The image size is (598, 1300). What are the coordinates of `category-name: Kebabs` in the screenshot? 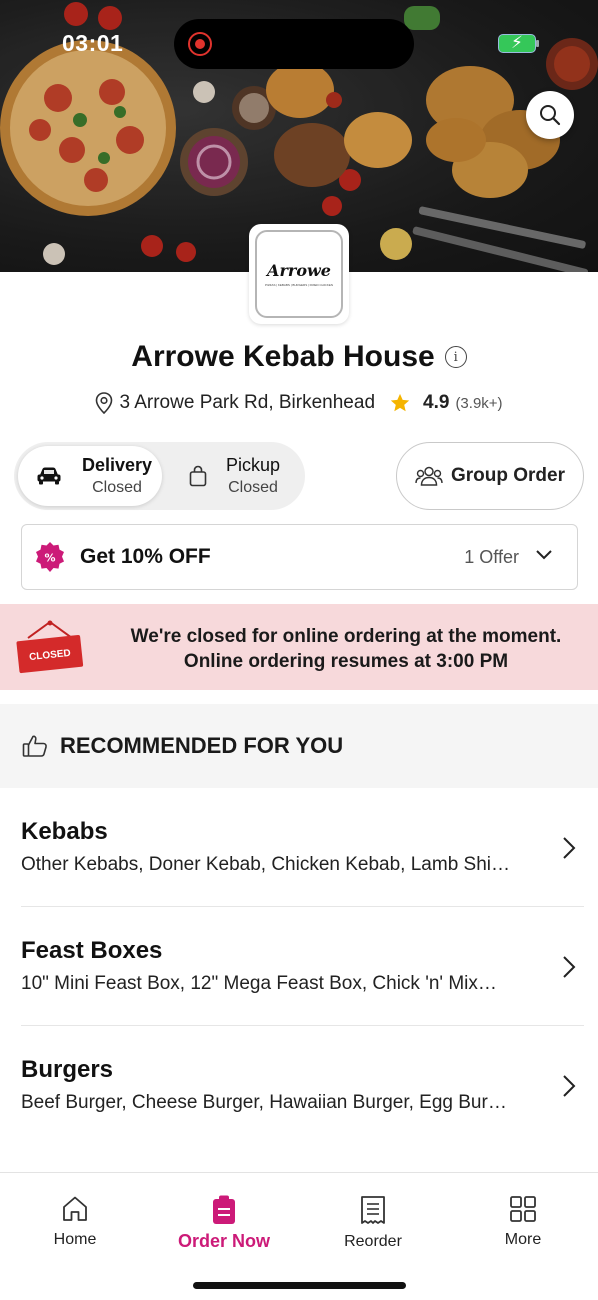 It's located at (64, 831).